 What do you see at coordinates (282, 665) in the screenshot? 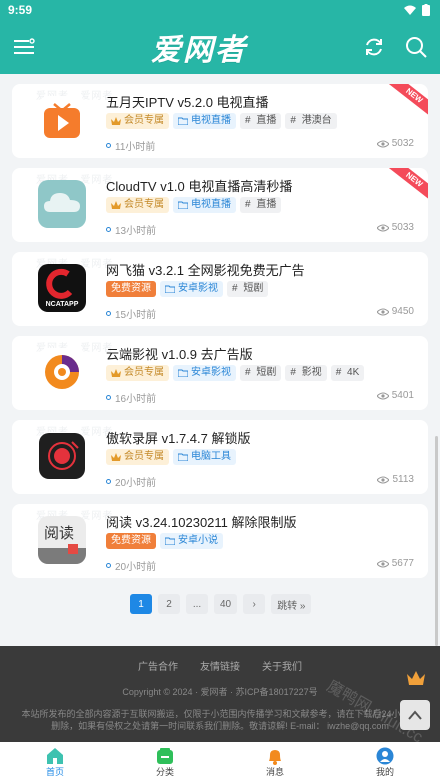
I see `footer-link: 关于我们` at bounding box center [282, 665].